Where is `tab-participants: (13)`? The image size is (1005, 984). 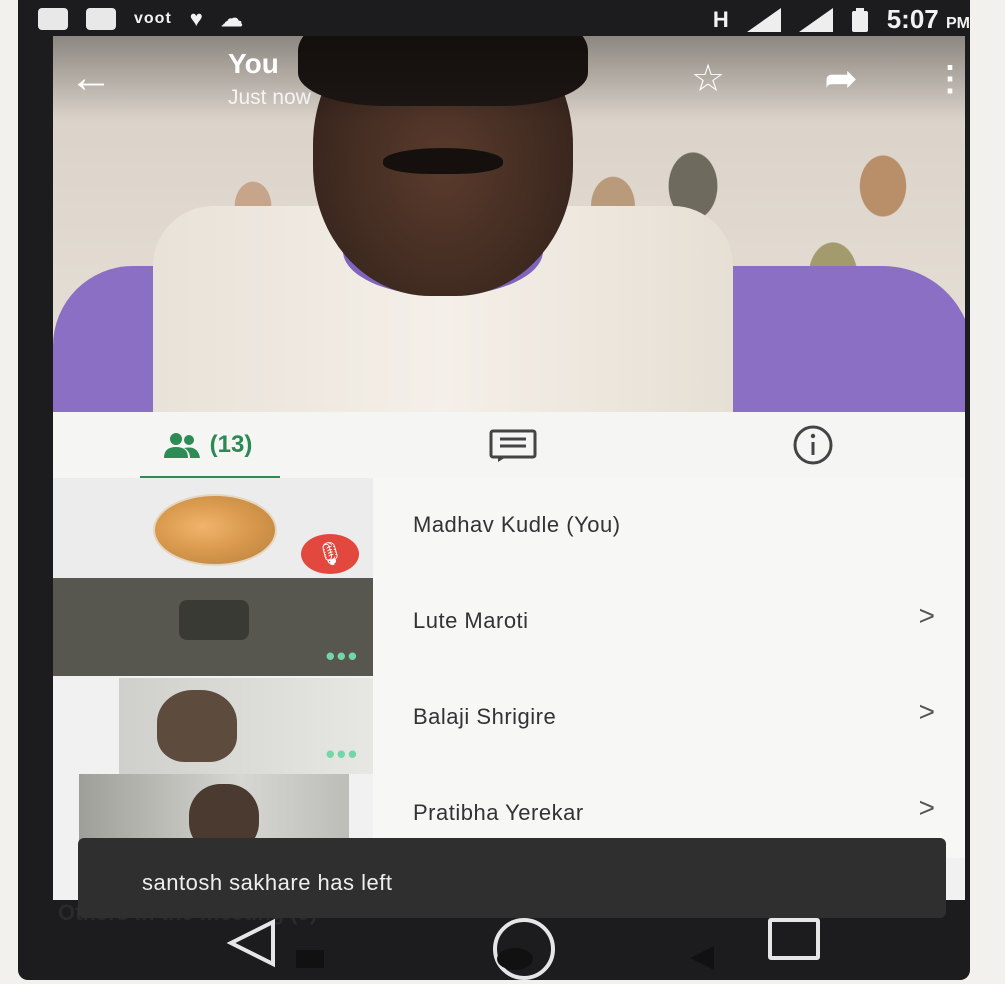 tab-participants: (13) is located at coordinates (209, 446).